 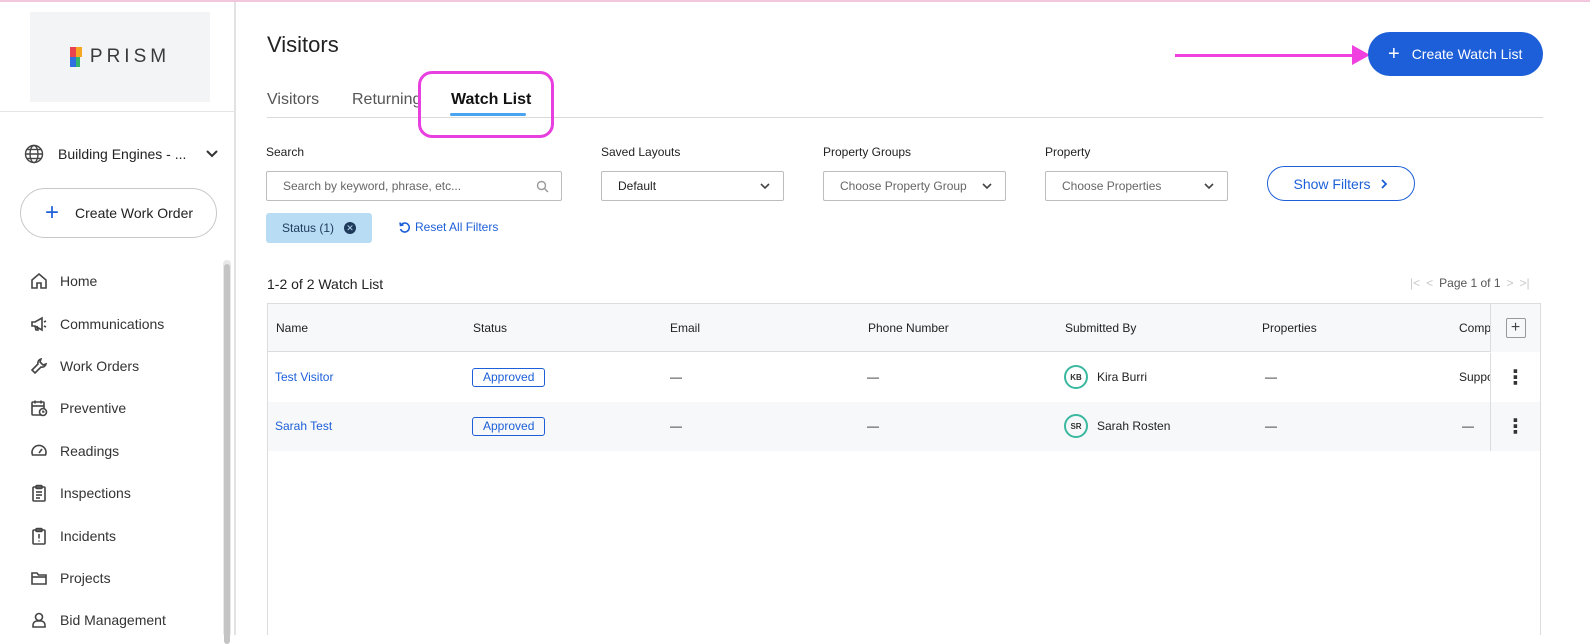 What do you see at coordinates (692, 186) in the screenshot?
I see `saved-layouts-select: Default` at bounding box center [692, 186].